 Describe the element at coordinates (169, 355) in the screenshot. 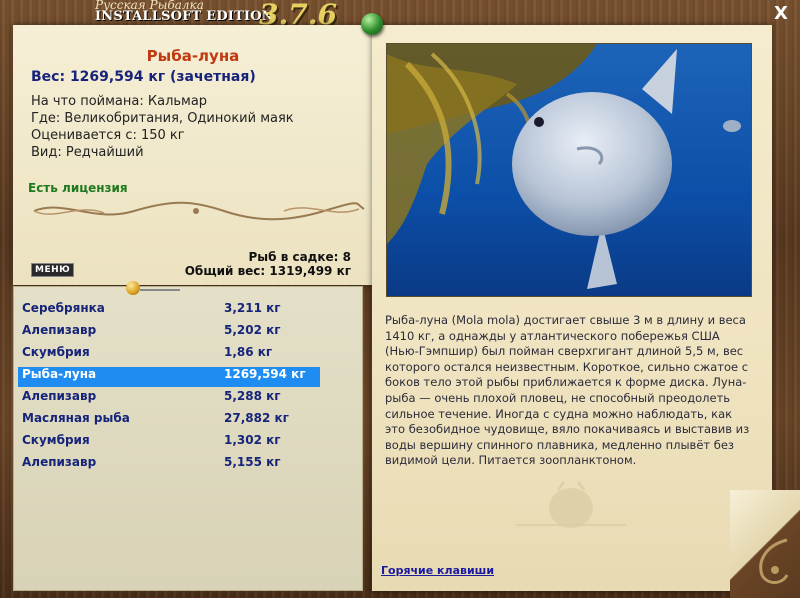

I see `fish-list-item: Скумбрия 1,86 кг` at that location.